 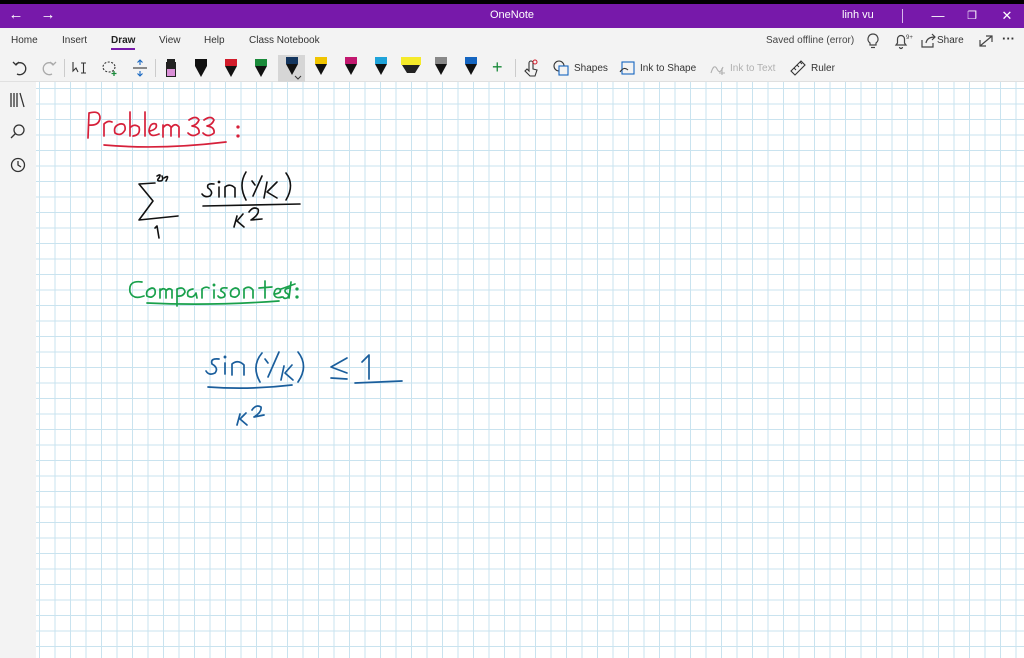 What do you see at coordinates (717, 70) in the screenshot?
I see `ink-to-text-icon` at bounding box center [717, 70].